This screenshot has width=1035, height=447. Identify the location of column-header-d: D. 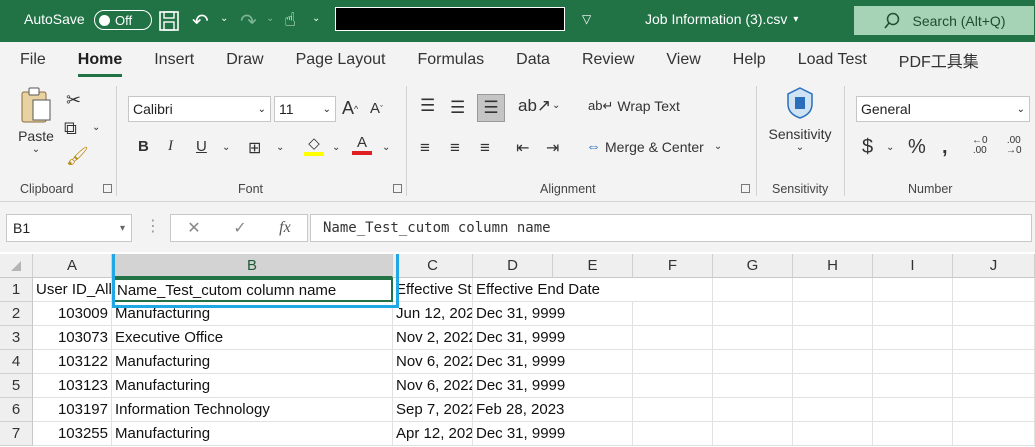
(513, 266).